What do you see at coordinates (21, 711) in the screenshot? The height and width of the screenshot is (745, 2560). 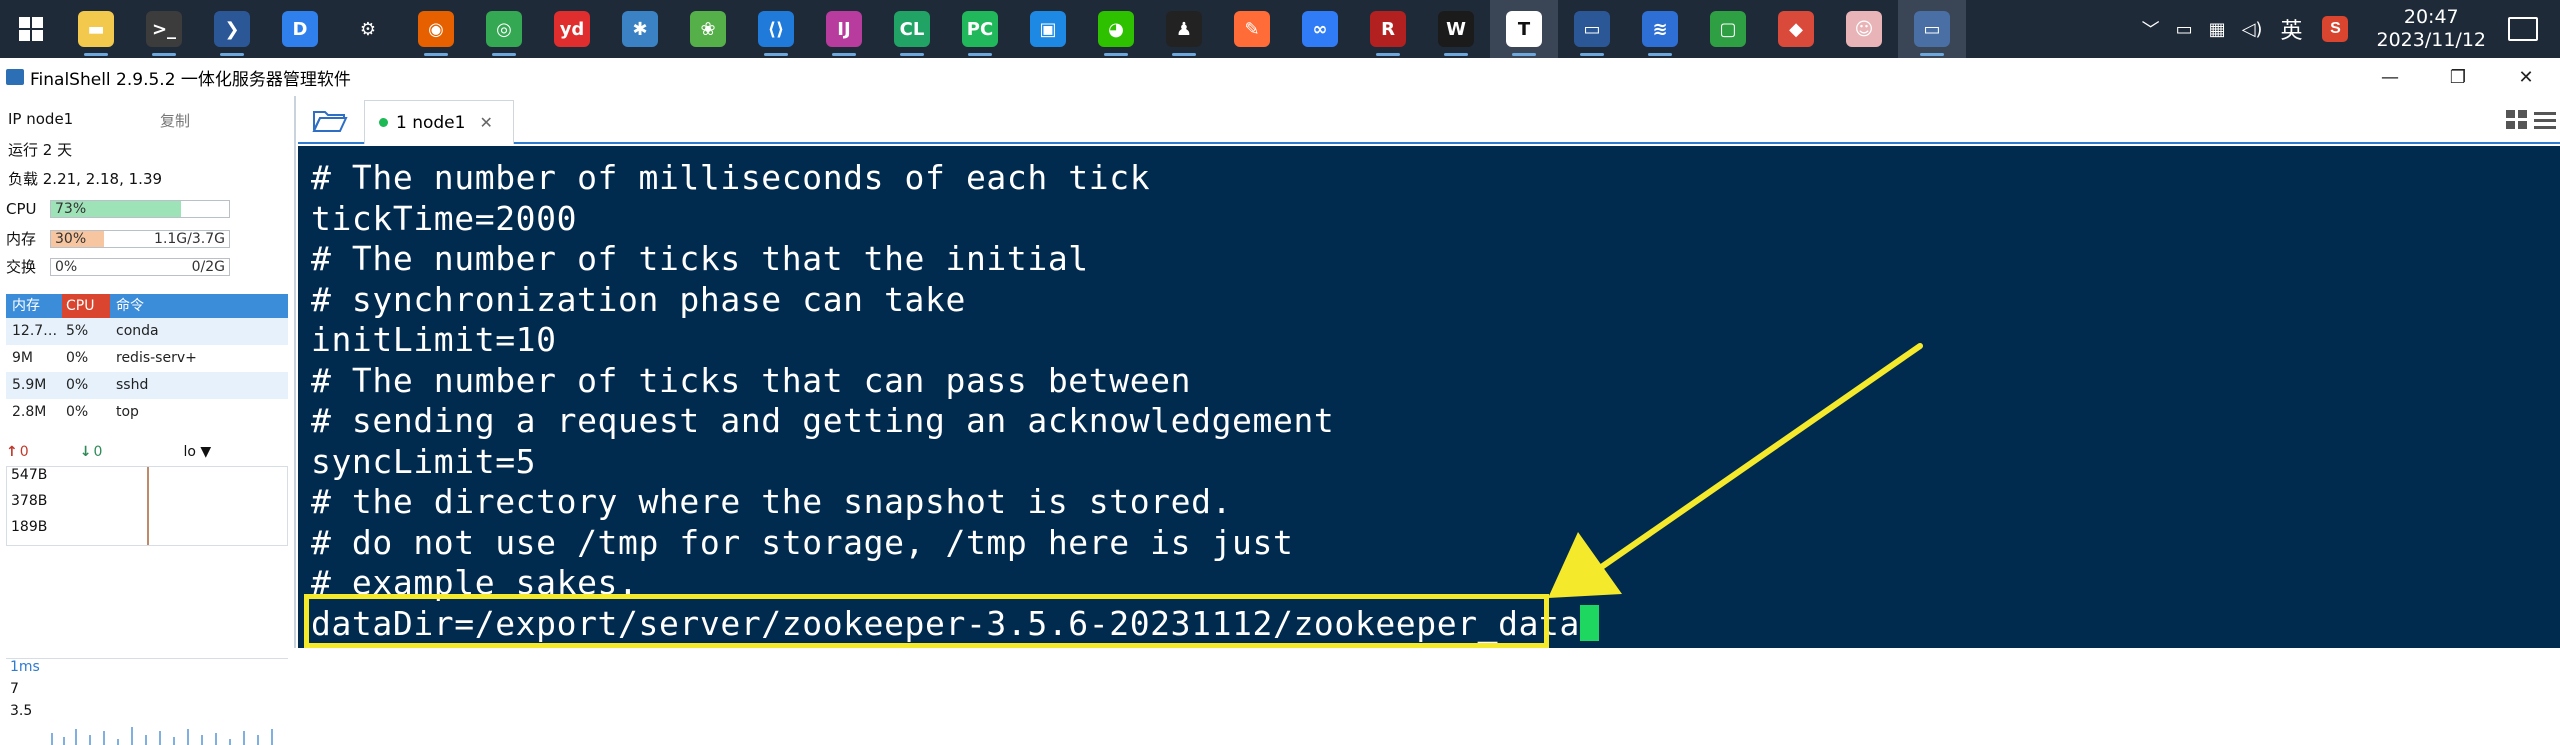 I see `ping-axis-label: 3.5` at bounding box center [21, 711].